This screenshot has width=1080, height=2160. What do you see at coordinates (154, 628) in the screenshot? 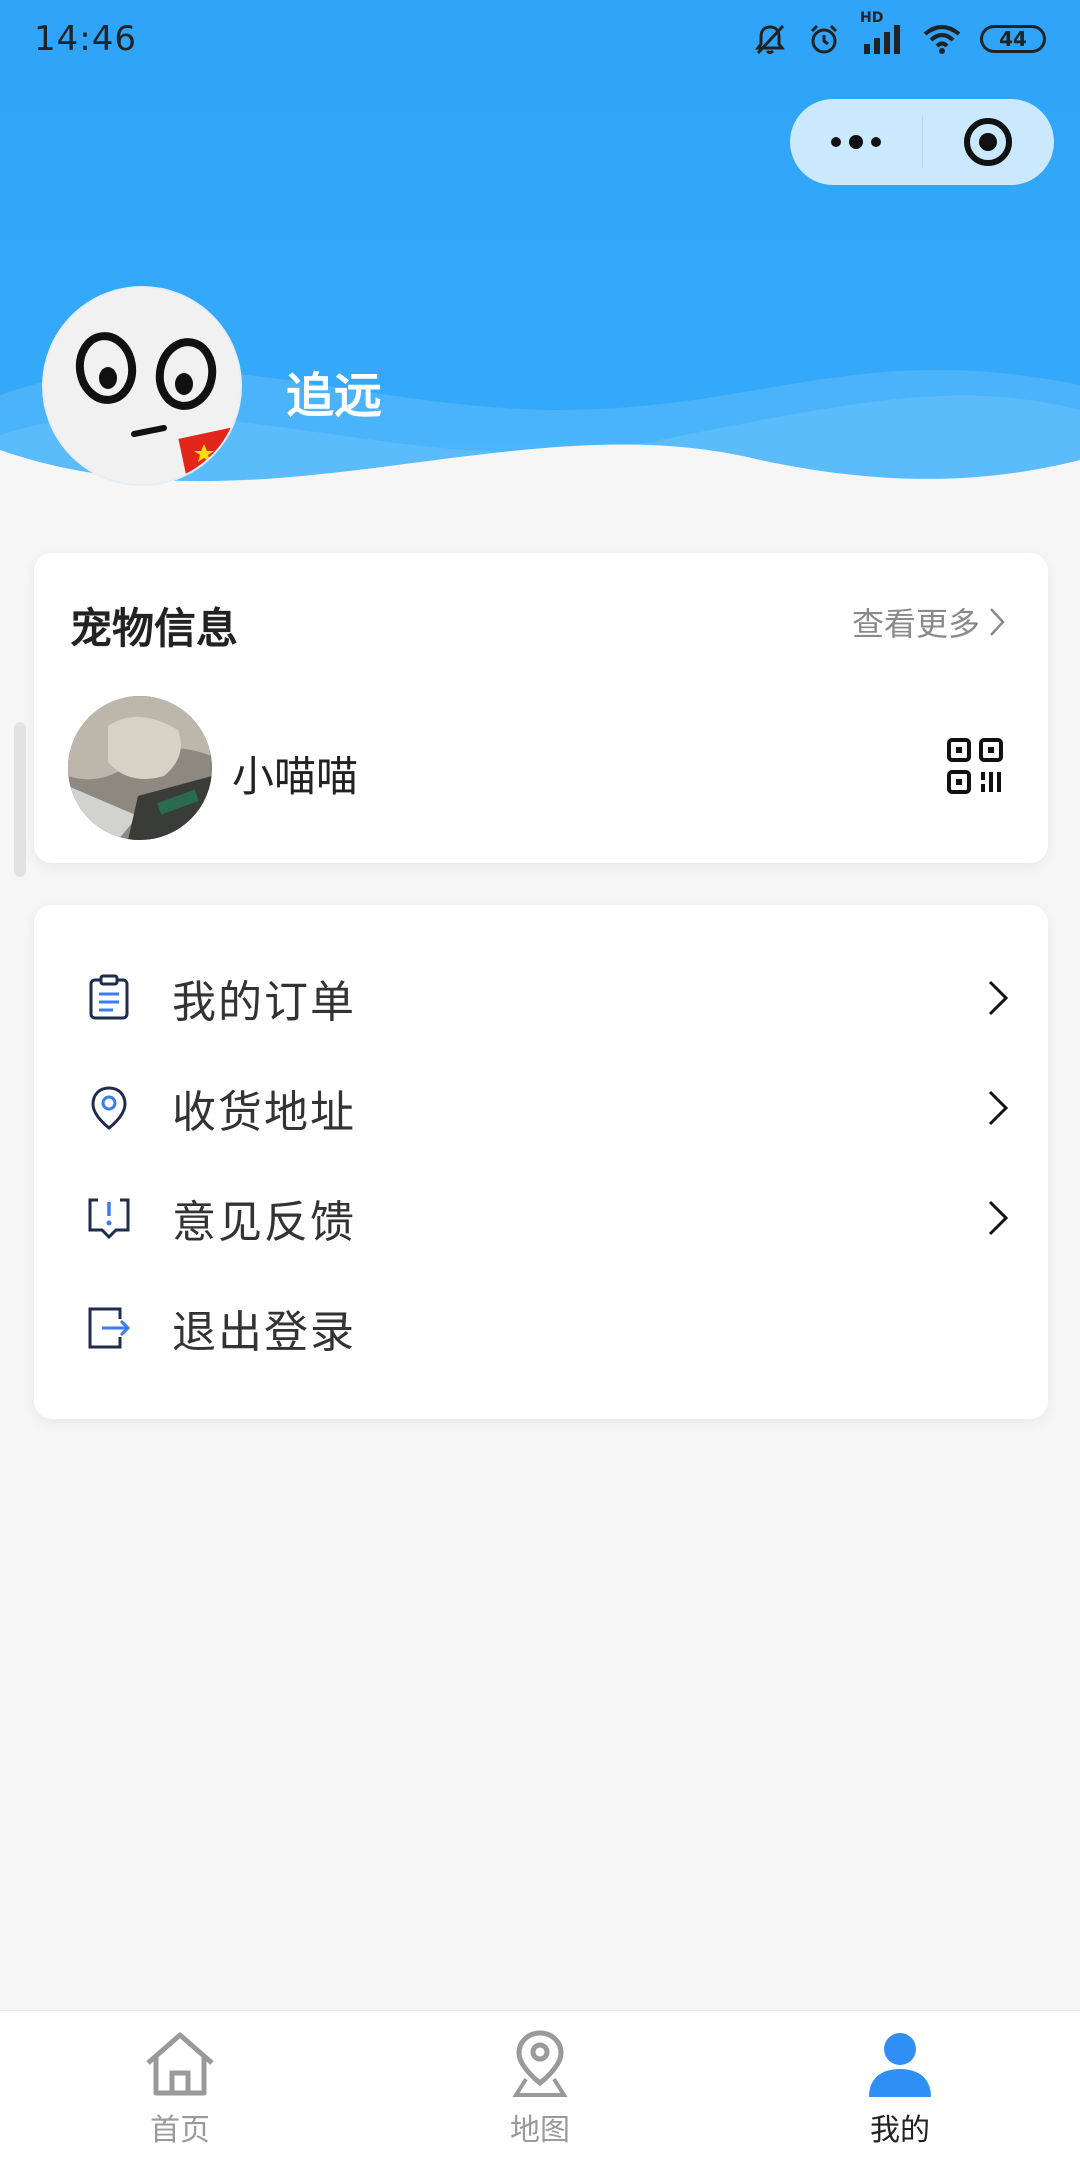
I see `pet-info-title: 宠物信息` at bounding box center [154, 628].